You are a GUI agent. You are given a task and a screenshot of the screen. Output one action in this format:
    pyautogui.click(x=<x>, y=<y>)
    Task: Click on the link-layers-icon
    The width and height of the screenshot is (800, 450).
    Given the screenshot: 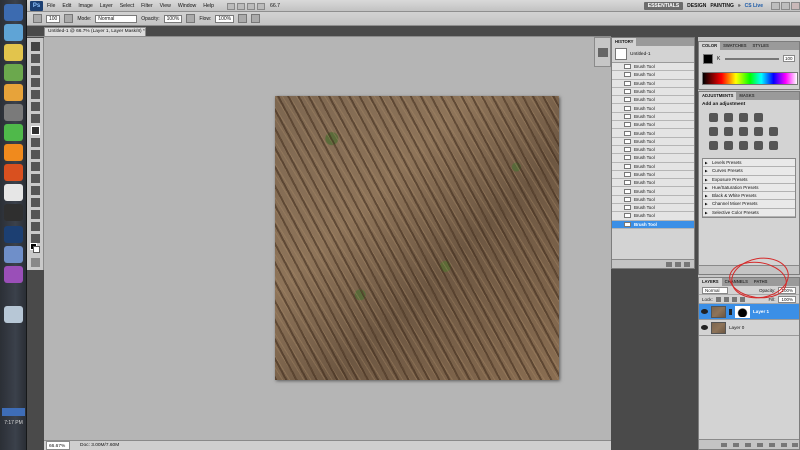 What is the action you would take?
    pyautogui.click(x=724, y=445)
    